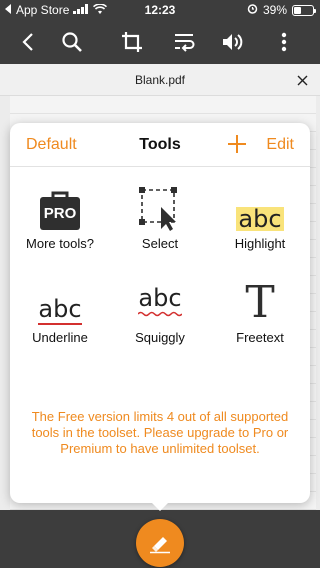 Image resolution: width=320 pixels, height=568 pixels. I want to click on popup-pointer, so click(160, 507).